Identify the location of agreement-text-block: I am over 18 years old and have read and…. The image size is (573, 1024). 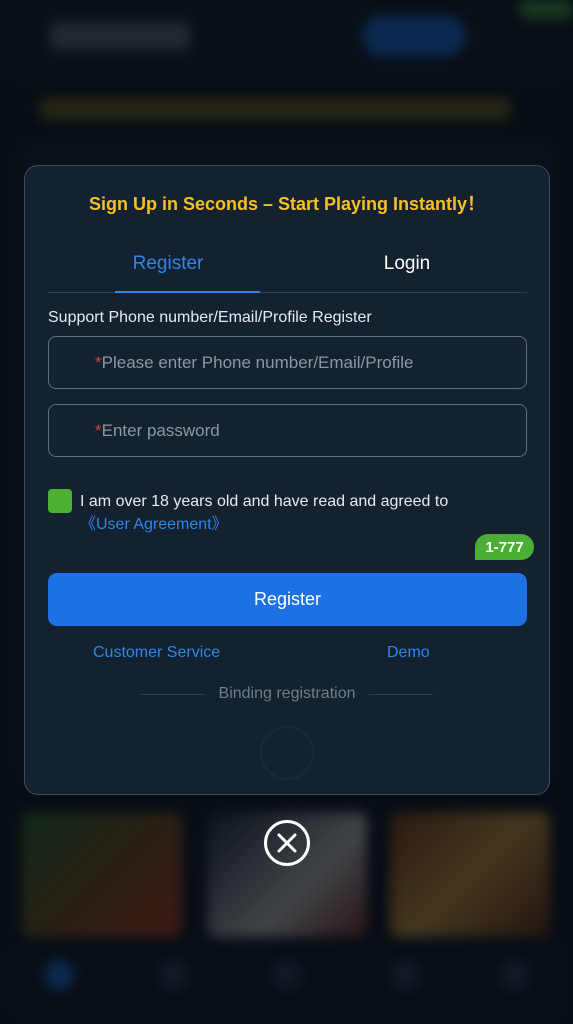
(300, 513).